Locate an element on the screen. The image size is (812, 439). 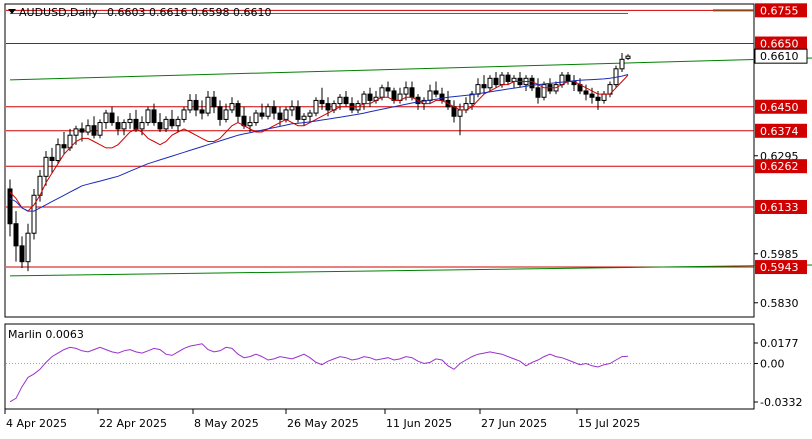
time-tick-label: 4 Apr 2025 is located at coordinates (36, 423).